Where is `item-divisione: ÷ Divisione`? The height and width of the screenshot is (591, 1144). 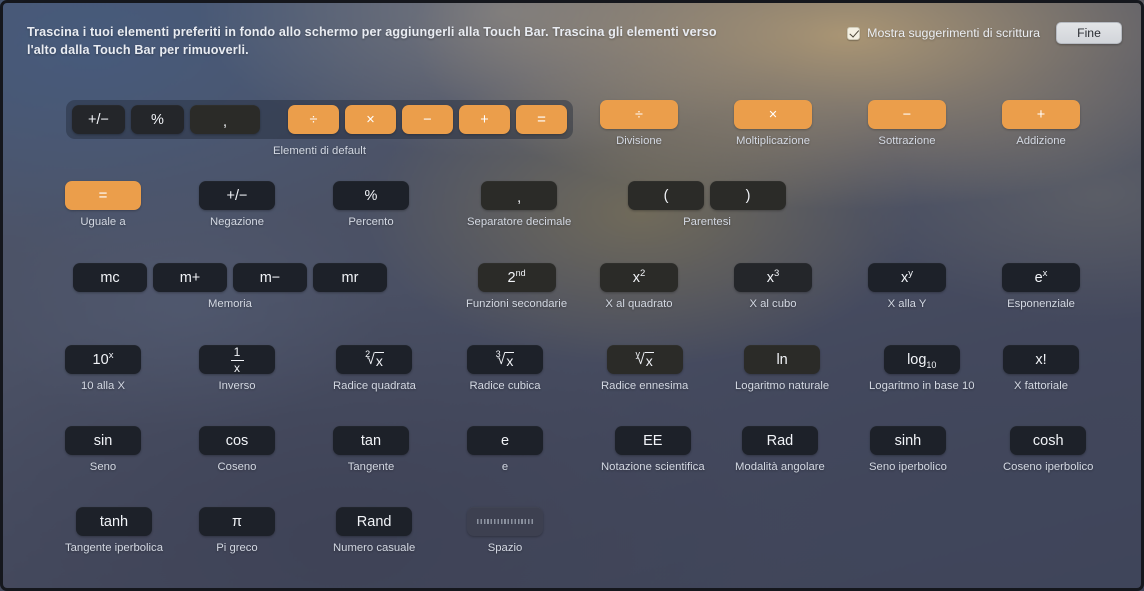 item-divisione: ÷ Divisione is located at coordinates (639, 123).